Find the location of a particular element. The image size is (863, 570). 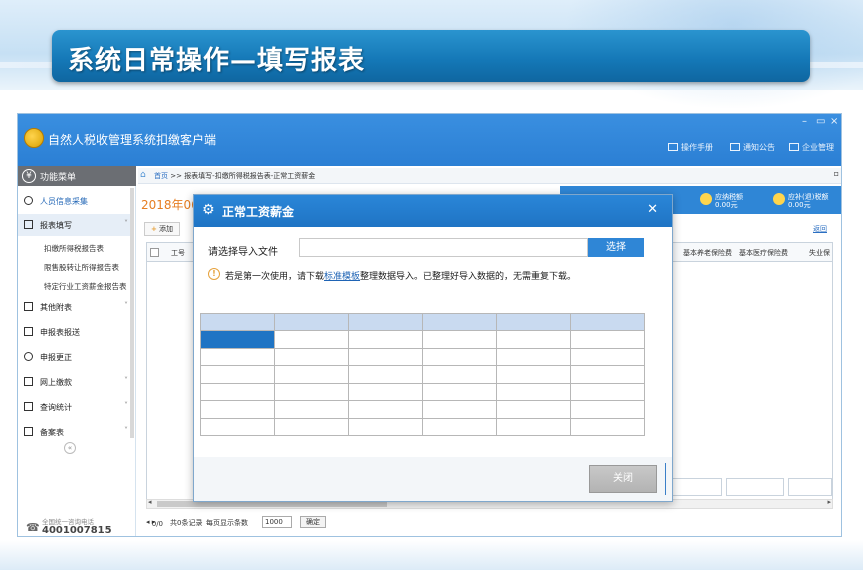

total-cell is located at coordinates (810, 487).